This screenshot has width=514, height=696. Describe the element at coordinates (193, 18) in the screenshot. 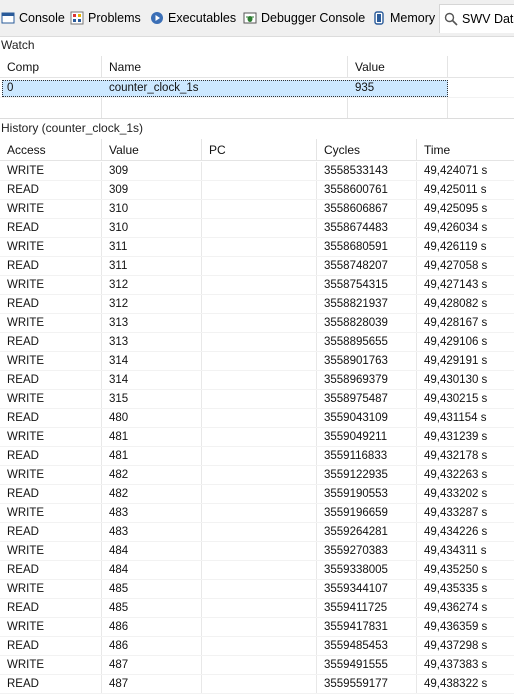

I see `tab-executables: Executables` at that location.